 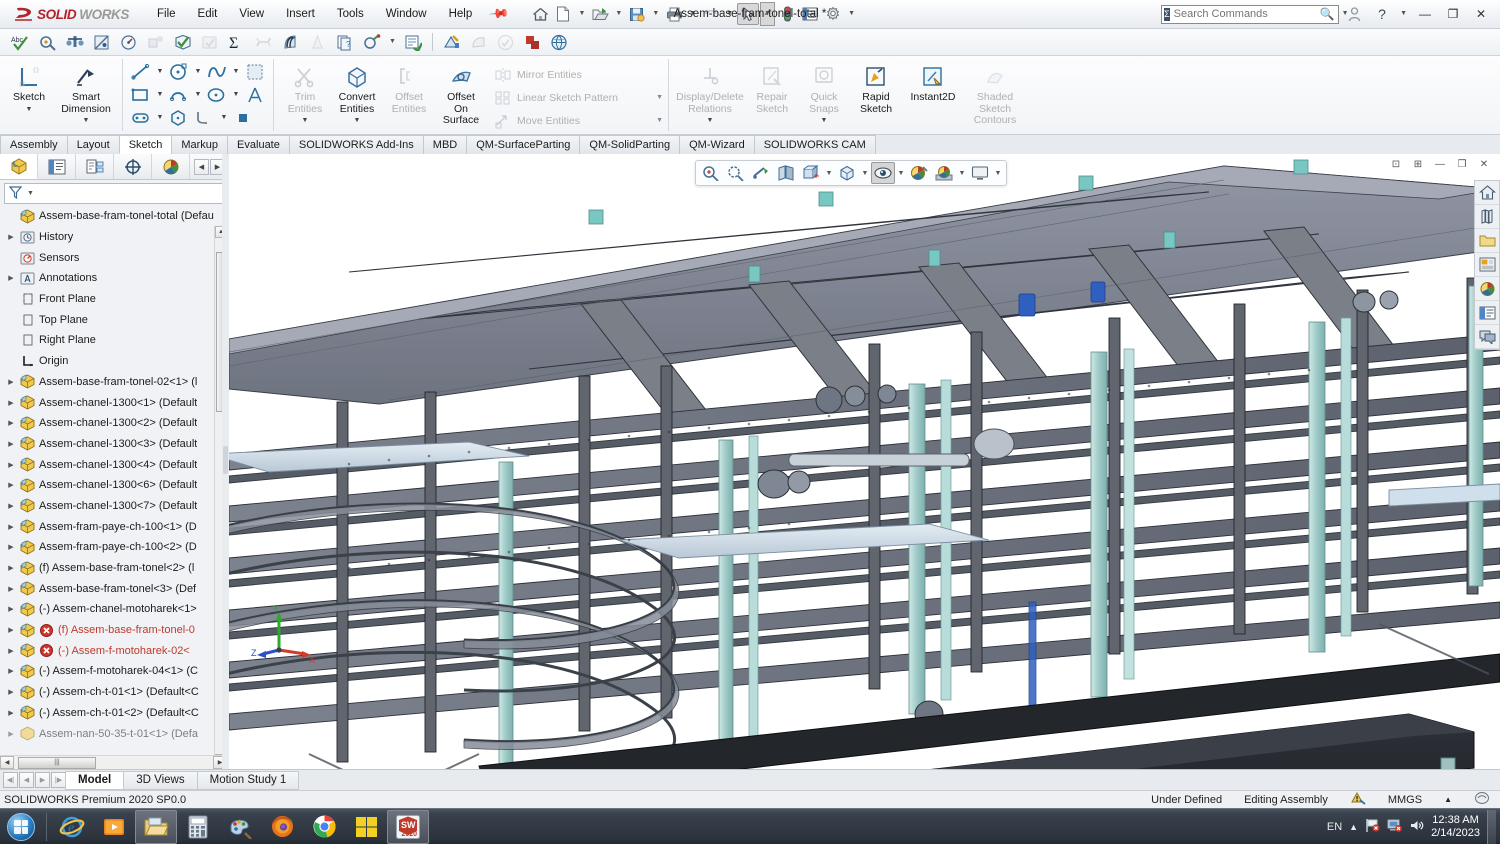 What do you see at coordinates (1491, 826) in the screenshot?
I see `show-desktop-button` at bounding box center [1491, 826].